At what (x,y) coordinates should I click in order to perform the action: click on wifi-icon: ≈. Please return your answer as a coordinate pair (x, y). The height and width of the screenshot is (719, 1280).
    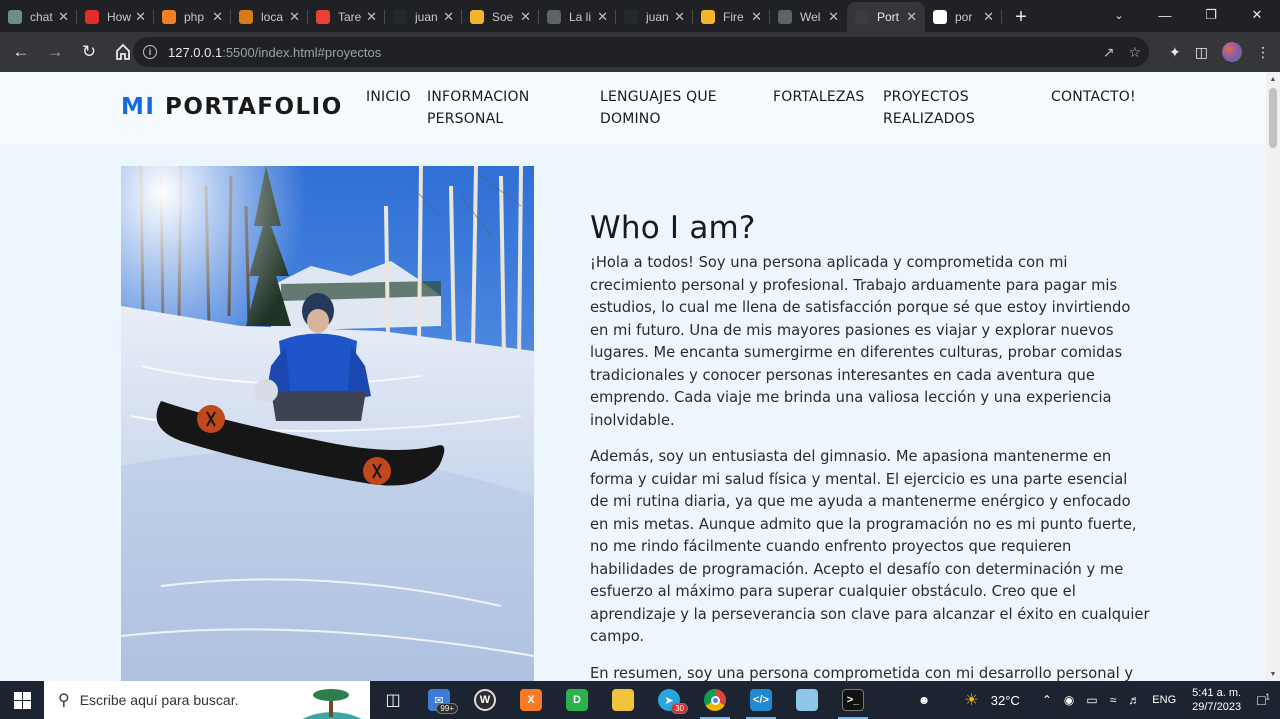
    Looking at the image, I should click on (1113, 700).